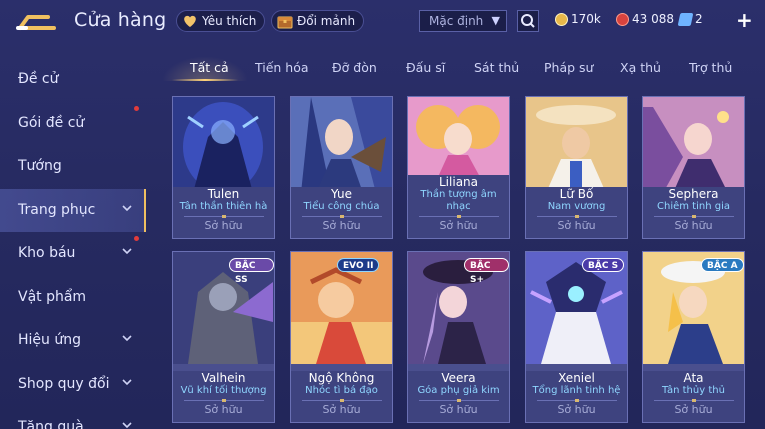  I want to click on tier-badge: BẬC SS, so click(251, 271).